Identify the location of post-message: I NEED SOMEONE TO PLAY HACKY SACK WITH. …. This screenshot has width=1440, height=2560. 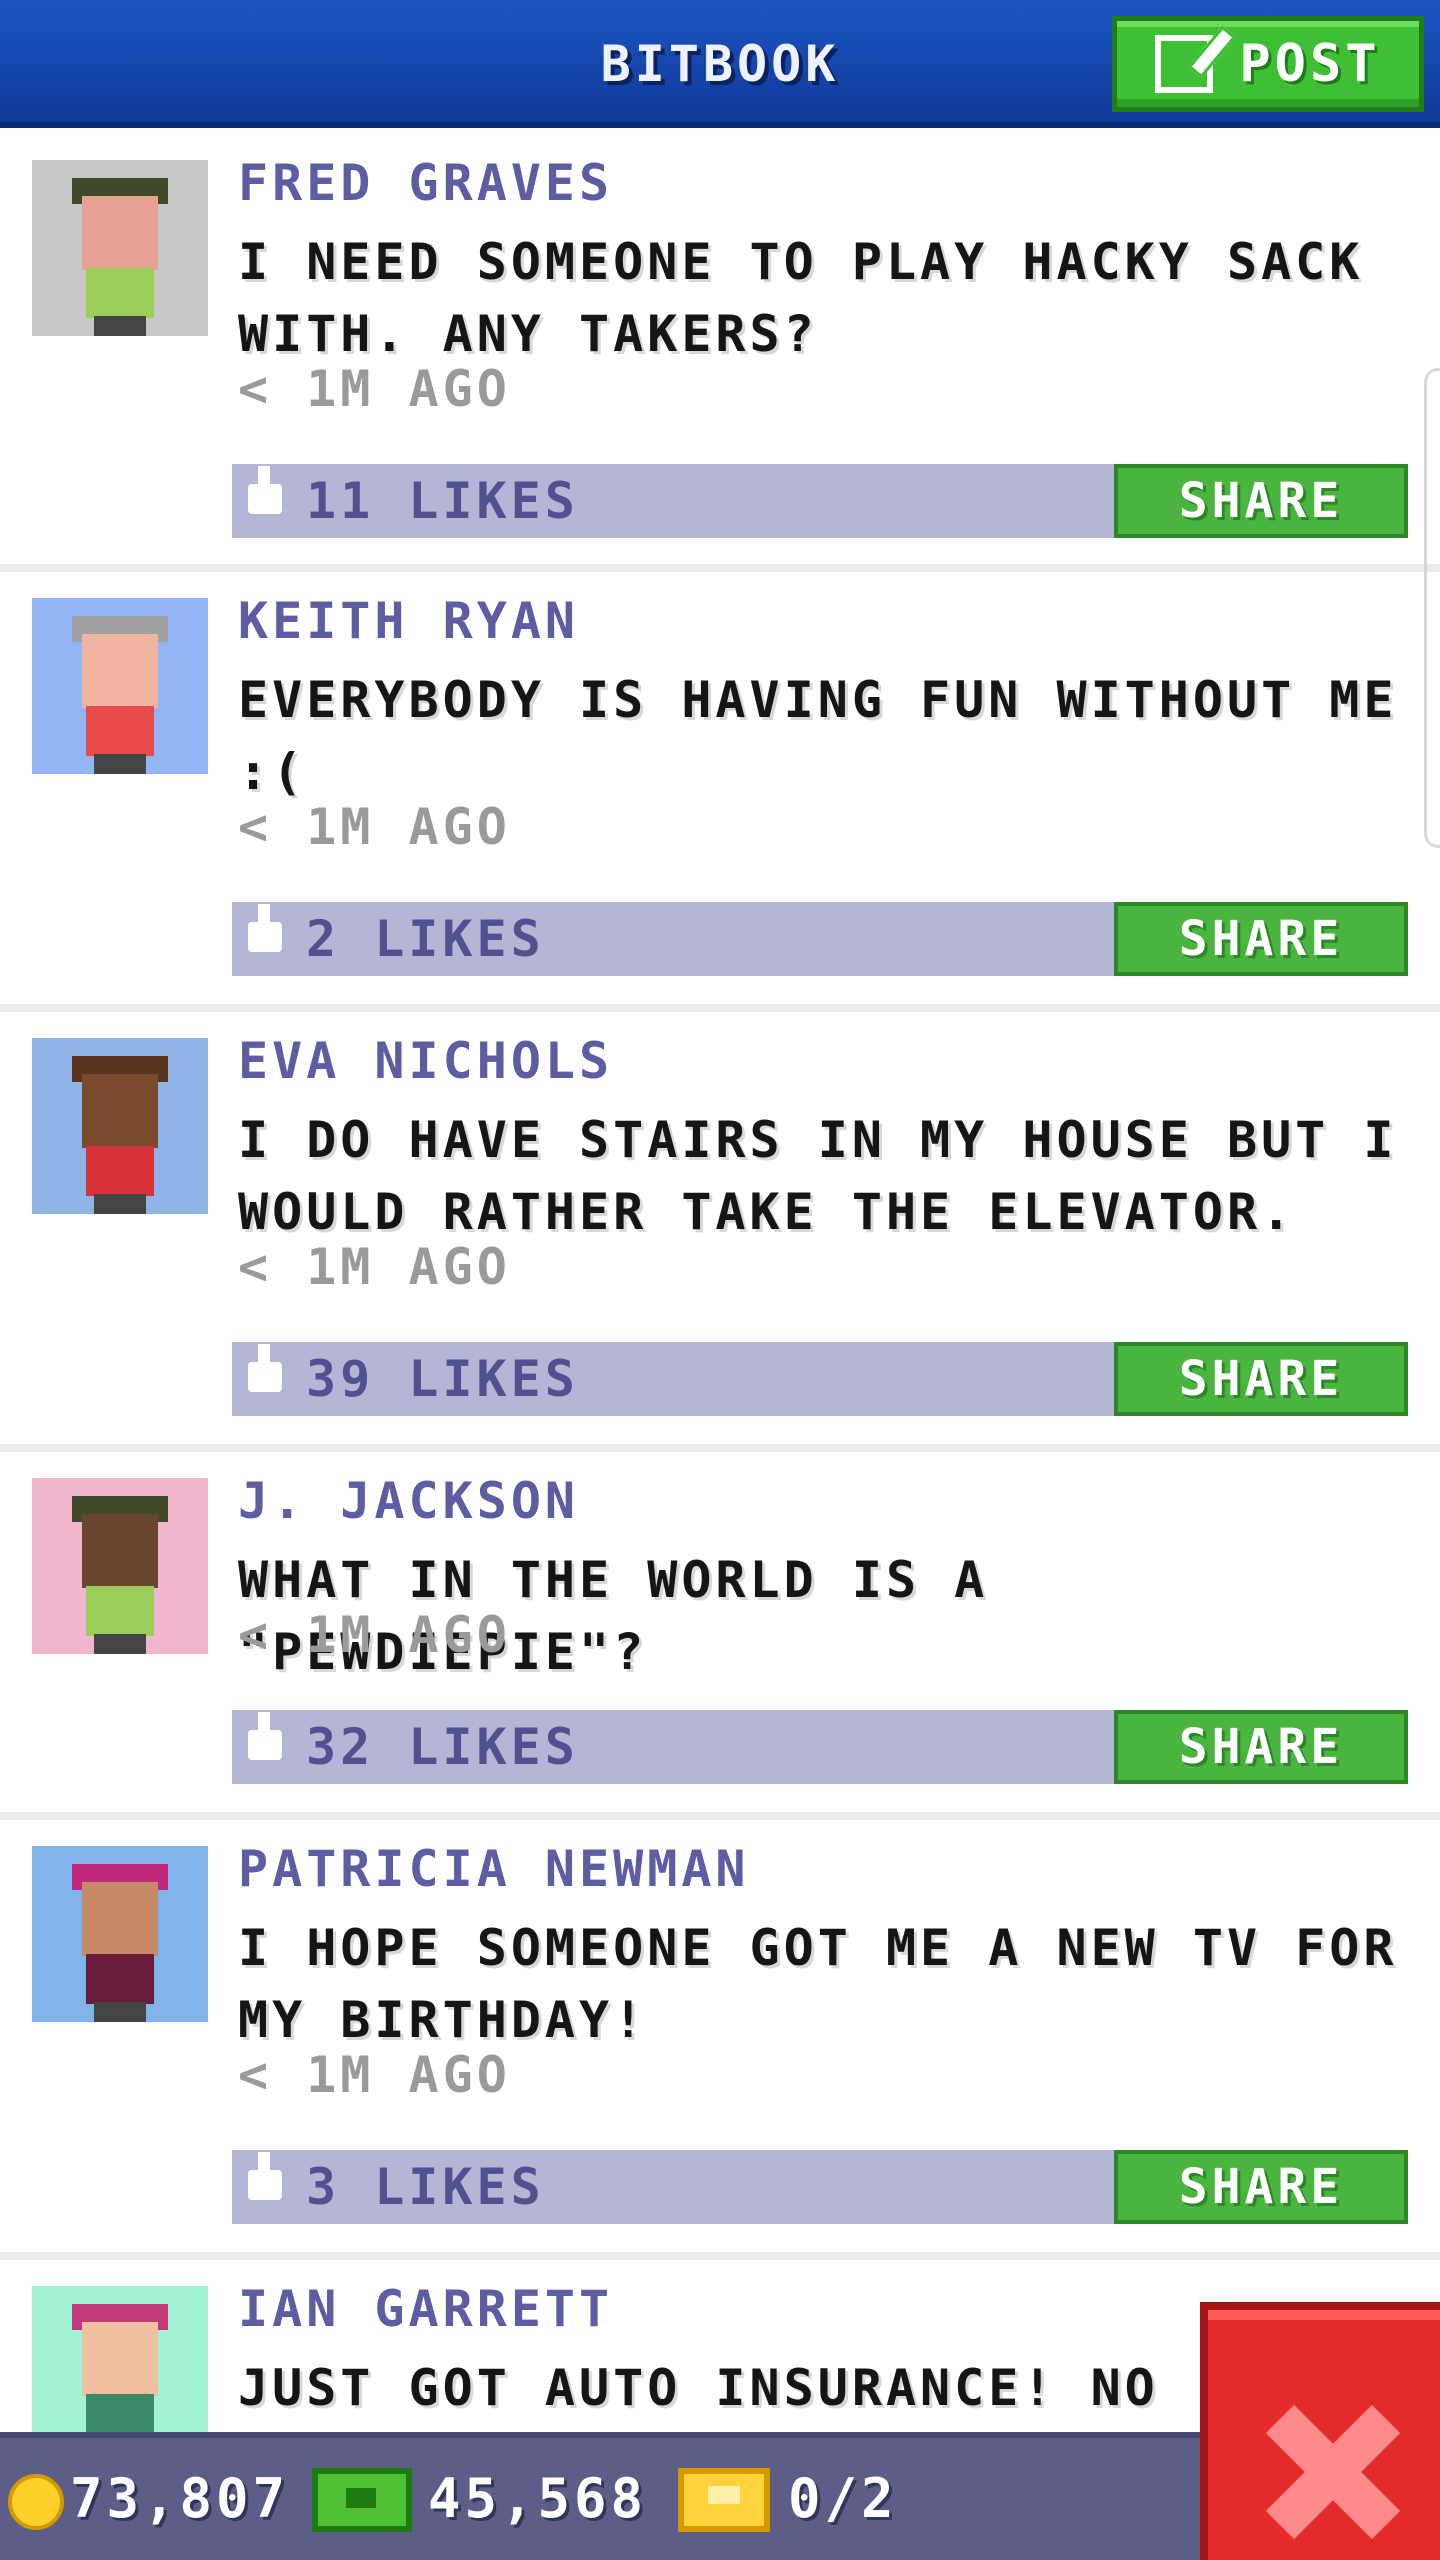
(801, 298).